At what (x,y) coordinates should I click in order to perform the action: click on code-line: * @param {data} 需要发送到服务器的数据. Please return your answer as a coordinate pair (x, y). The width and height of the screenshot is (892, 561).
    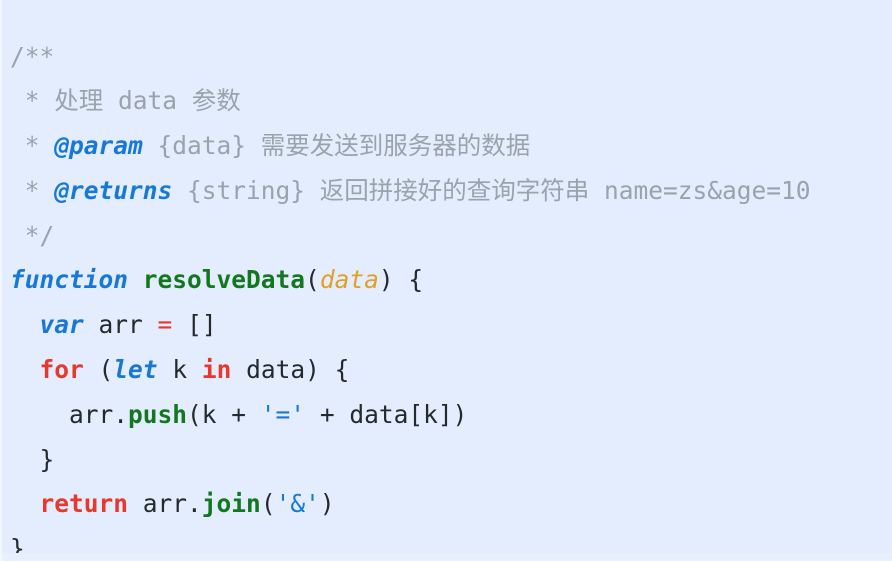
    Looking at the image, I should click on (451, 146).